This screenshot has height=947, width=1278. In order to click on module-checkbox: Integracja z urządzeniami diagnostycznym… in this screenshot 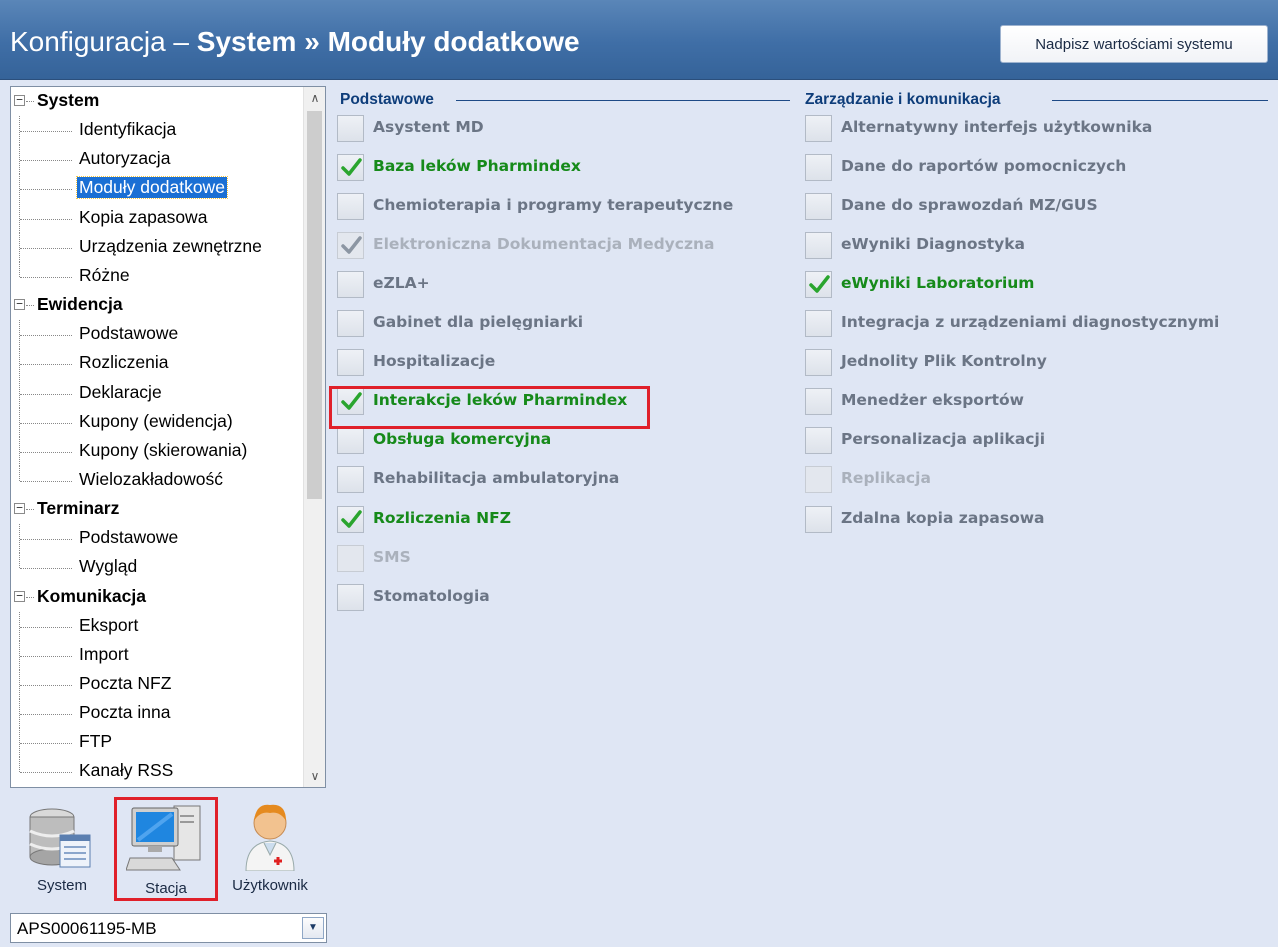, I will do `click(1025, 323)`.